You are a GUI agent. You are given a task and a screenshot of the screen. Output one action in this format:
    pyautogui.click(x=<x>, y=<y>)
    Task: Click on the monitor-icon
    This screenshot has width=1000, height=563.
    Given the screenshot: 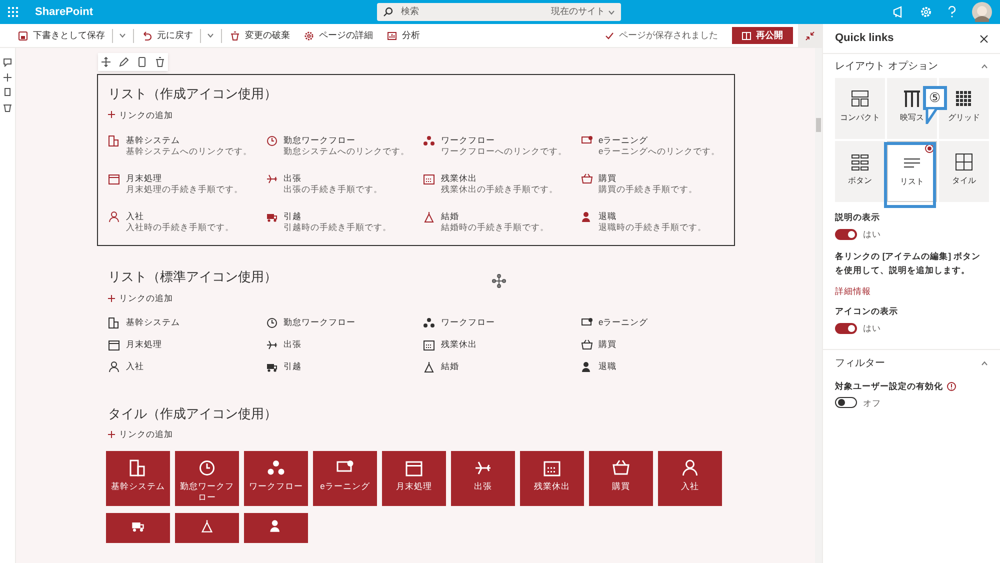 What is the action you would take?
    pyautogui.click(x=586, y=322)
    